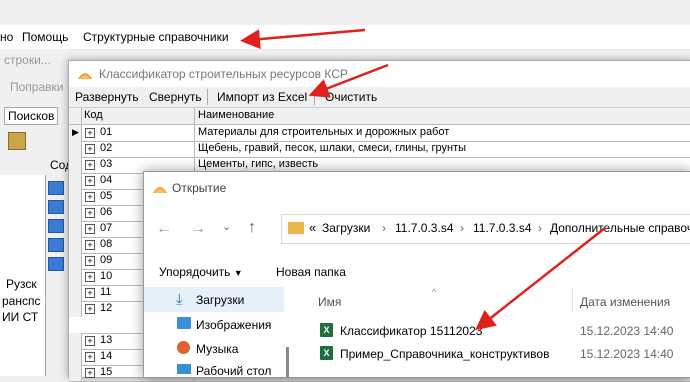  I want to click on row-code: 14, so click(106, 356).